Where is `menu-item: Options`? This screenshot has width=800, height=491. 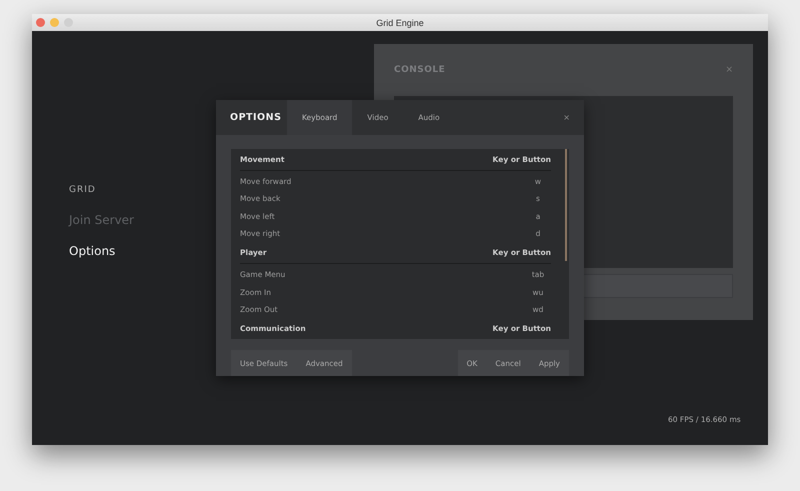 menu-item: Options is located at coordinates (92, 251).